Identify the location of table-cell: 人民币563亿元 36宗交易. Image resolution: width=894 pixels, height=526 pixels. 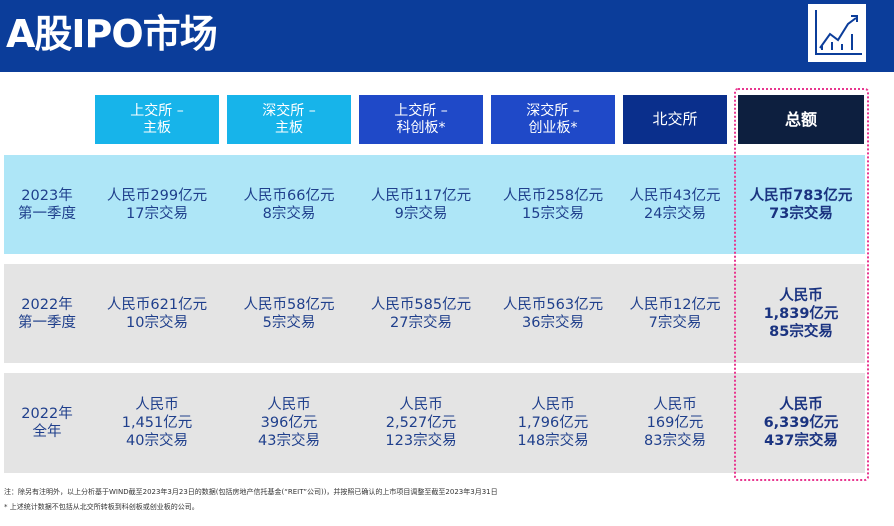
(553, 313).